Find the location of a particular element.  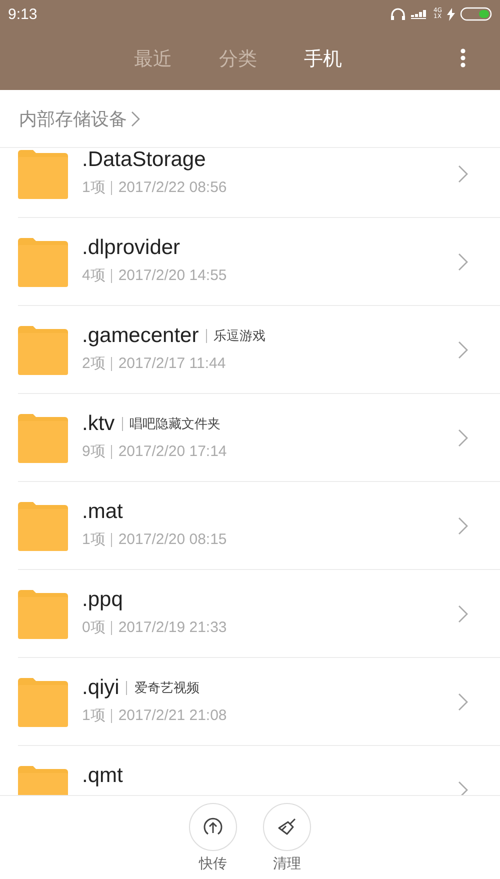

folder-name: .qiyi is located at coordinates (101, 688).